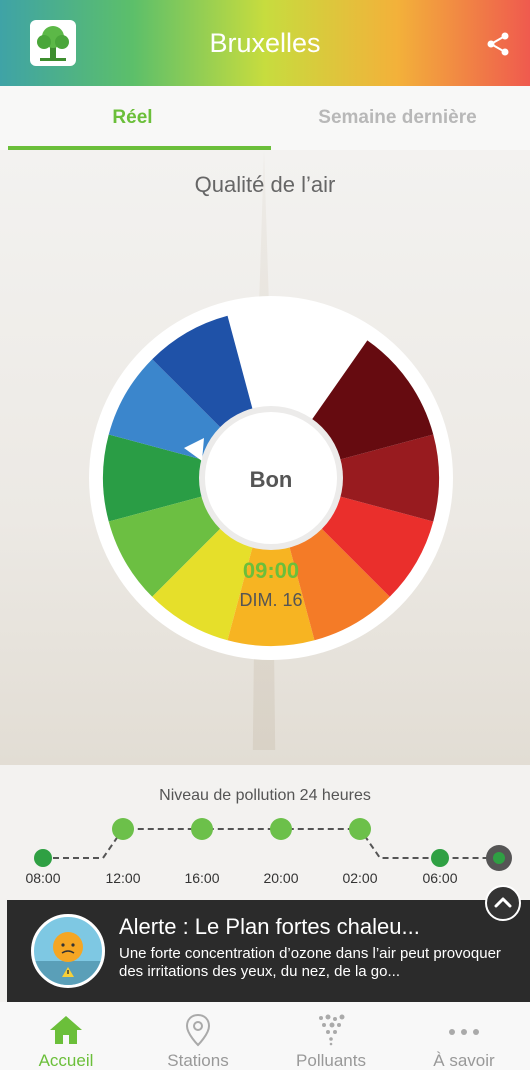  What do you see at coordinates (270, 600) in the screenshot?
I see `air-quality-date: DIM. 16` at bounding box center [270, 600].